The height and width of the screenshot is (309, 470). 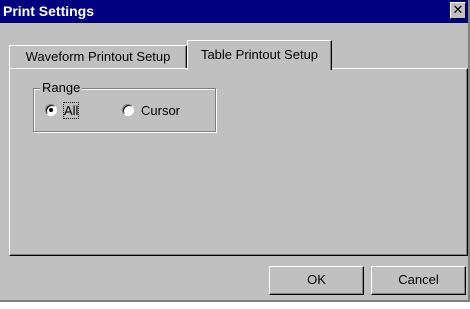 What do you see at coordinates (49, 11) in the screenshot?
I see `window-title: Print Settings` at bounding box center [49, 11].